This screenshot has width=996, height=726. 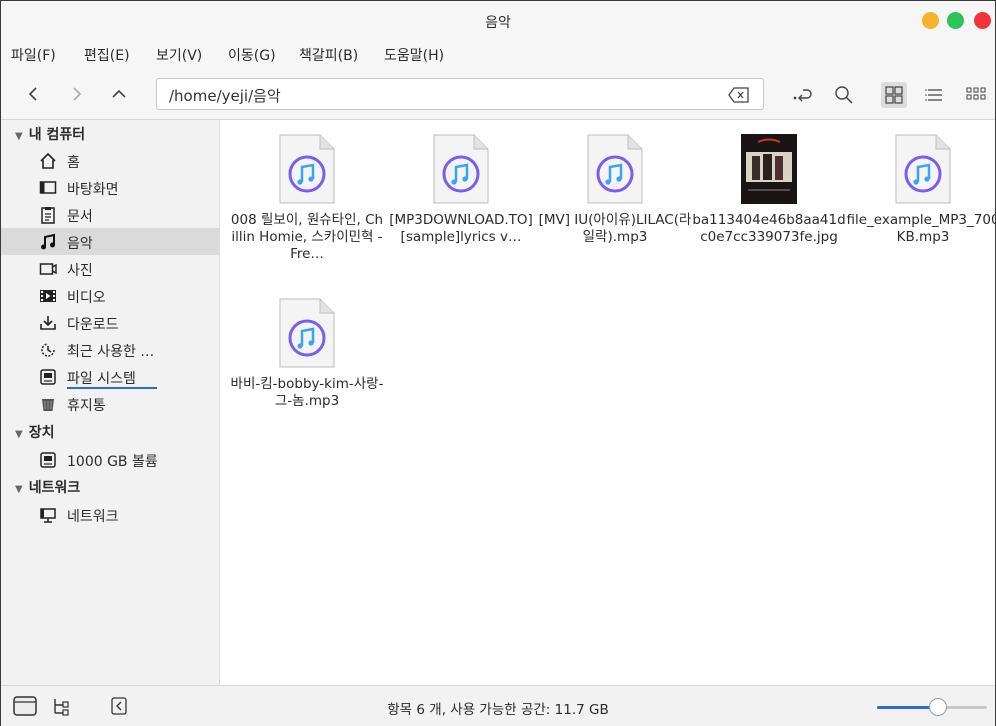 I want to click on sidebar-item-label: 다운로드, so click(x=93, y=325).